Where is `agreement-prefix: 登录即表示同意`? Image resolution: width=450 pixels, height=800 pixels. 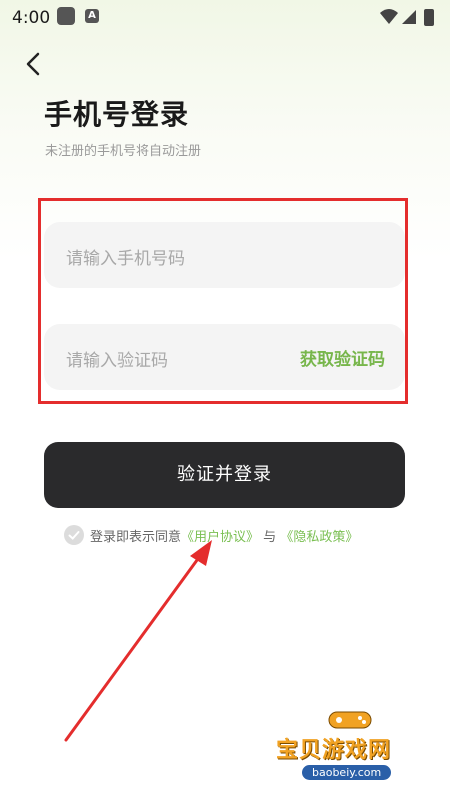
agreement-prefix: 登录即表示同意 is located at coordinates (136, 537).